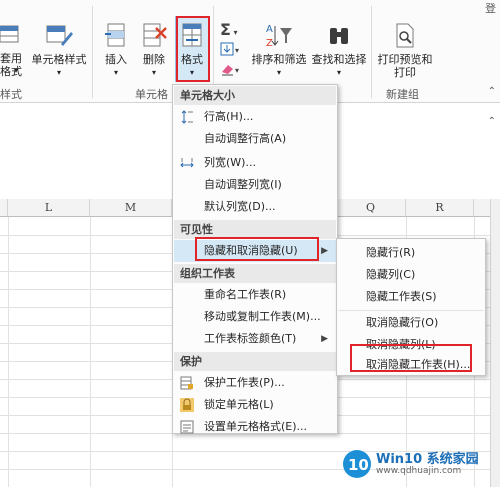  Describe the element at coordinates (269, 29) in the screenshot. I see `svg-text: A` at that location.